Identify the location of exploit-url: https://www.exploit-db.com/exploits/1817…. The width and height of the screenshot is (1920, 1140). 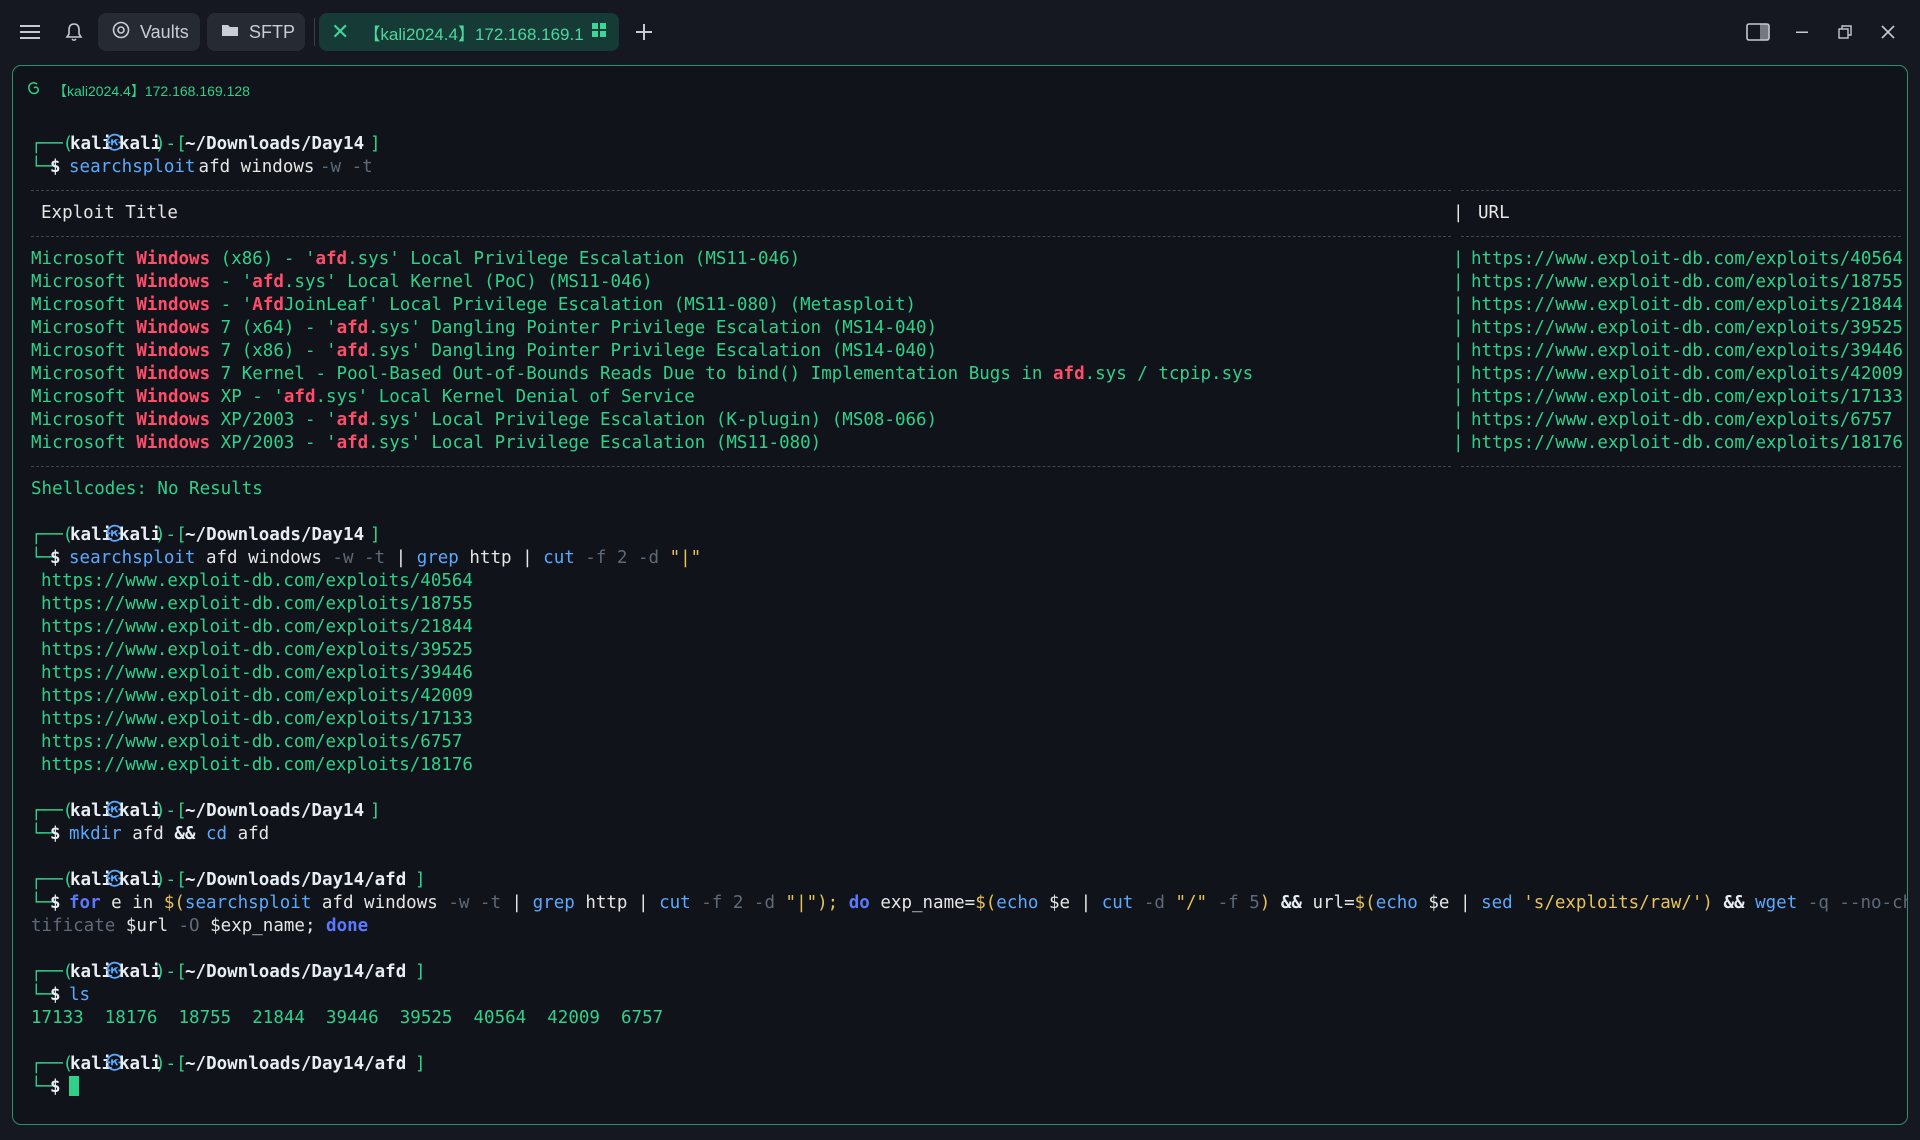
(1687, 443).